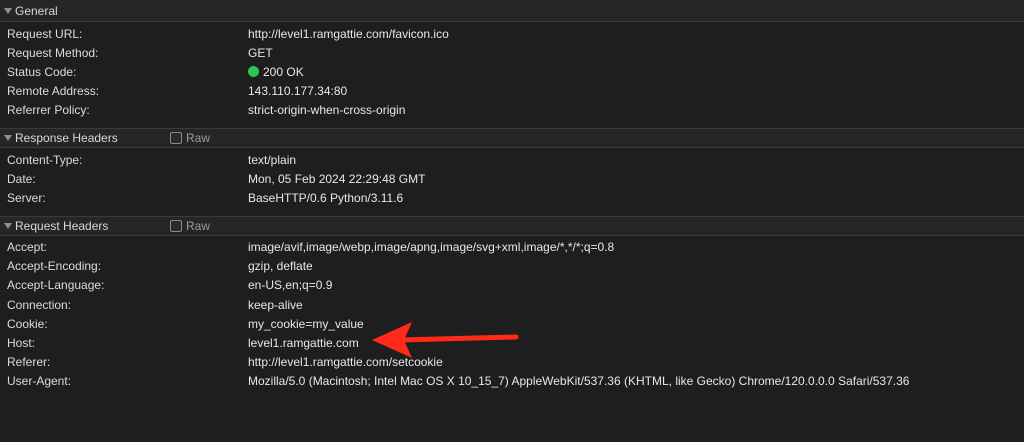 Image resolution: width=1024 pixels, height=442 pixels. I want to click on status-code-value: 200 OK, so click(276, 72).